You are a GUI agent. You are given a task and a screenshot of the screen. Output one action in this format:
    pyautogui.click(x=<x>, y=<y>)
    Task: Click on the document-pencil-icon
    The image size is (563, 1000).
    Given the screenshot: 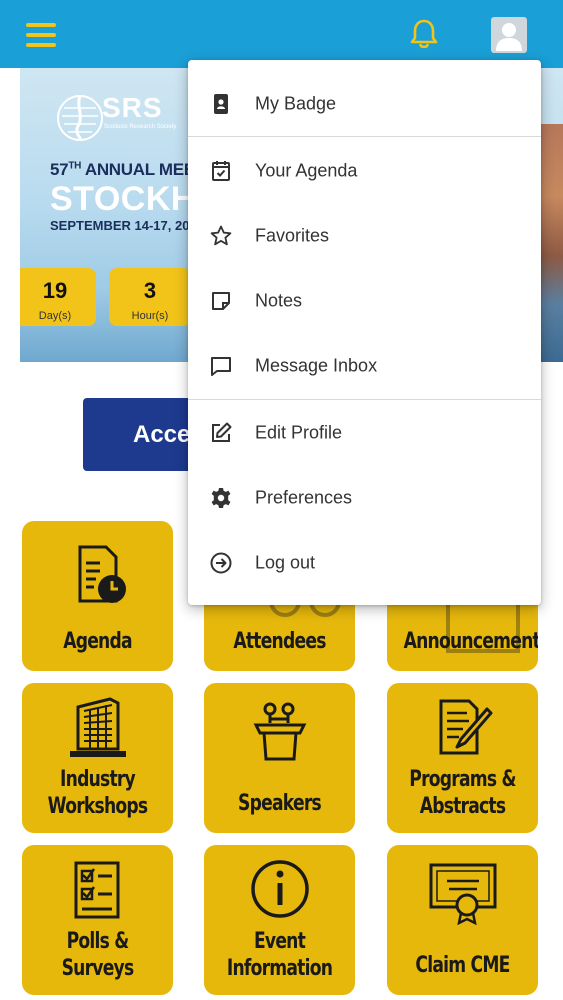 What is the action you would take?
    pyautogui.click(x=465, y=727)
    